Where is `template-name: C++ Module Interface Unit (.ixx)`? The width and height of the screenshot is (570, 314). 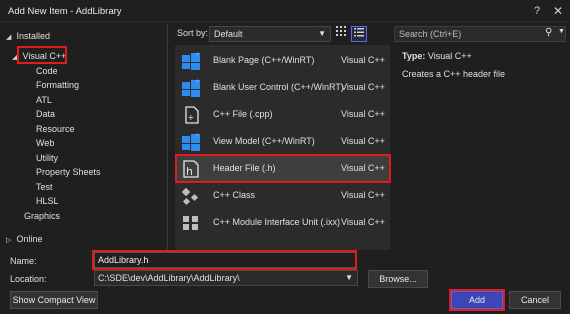
template-name: C++ Module Interface Unit (.ixx) is located at coordinates (277, 222).